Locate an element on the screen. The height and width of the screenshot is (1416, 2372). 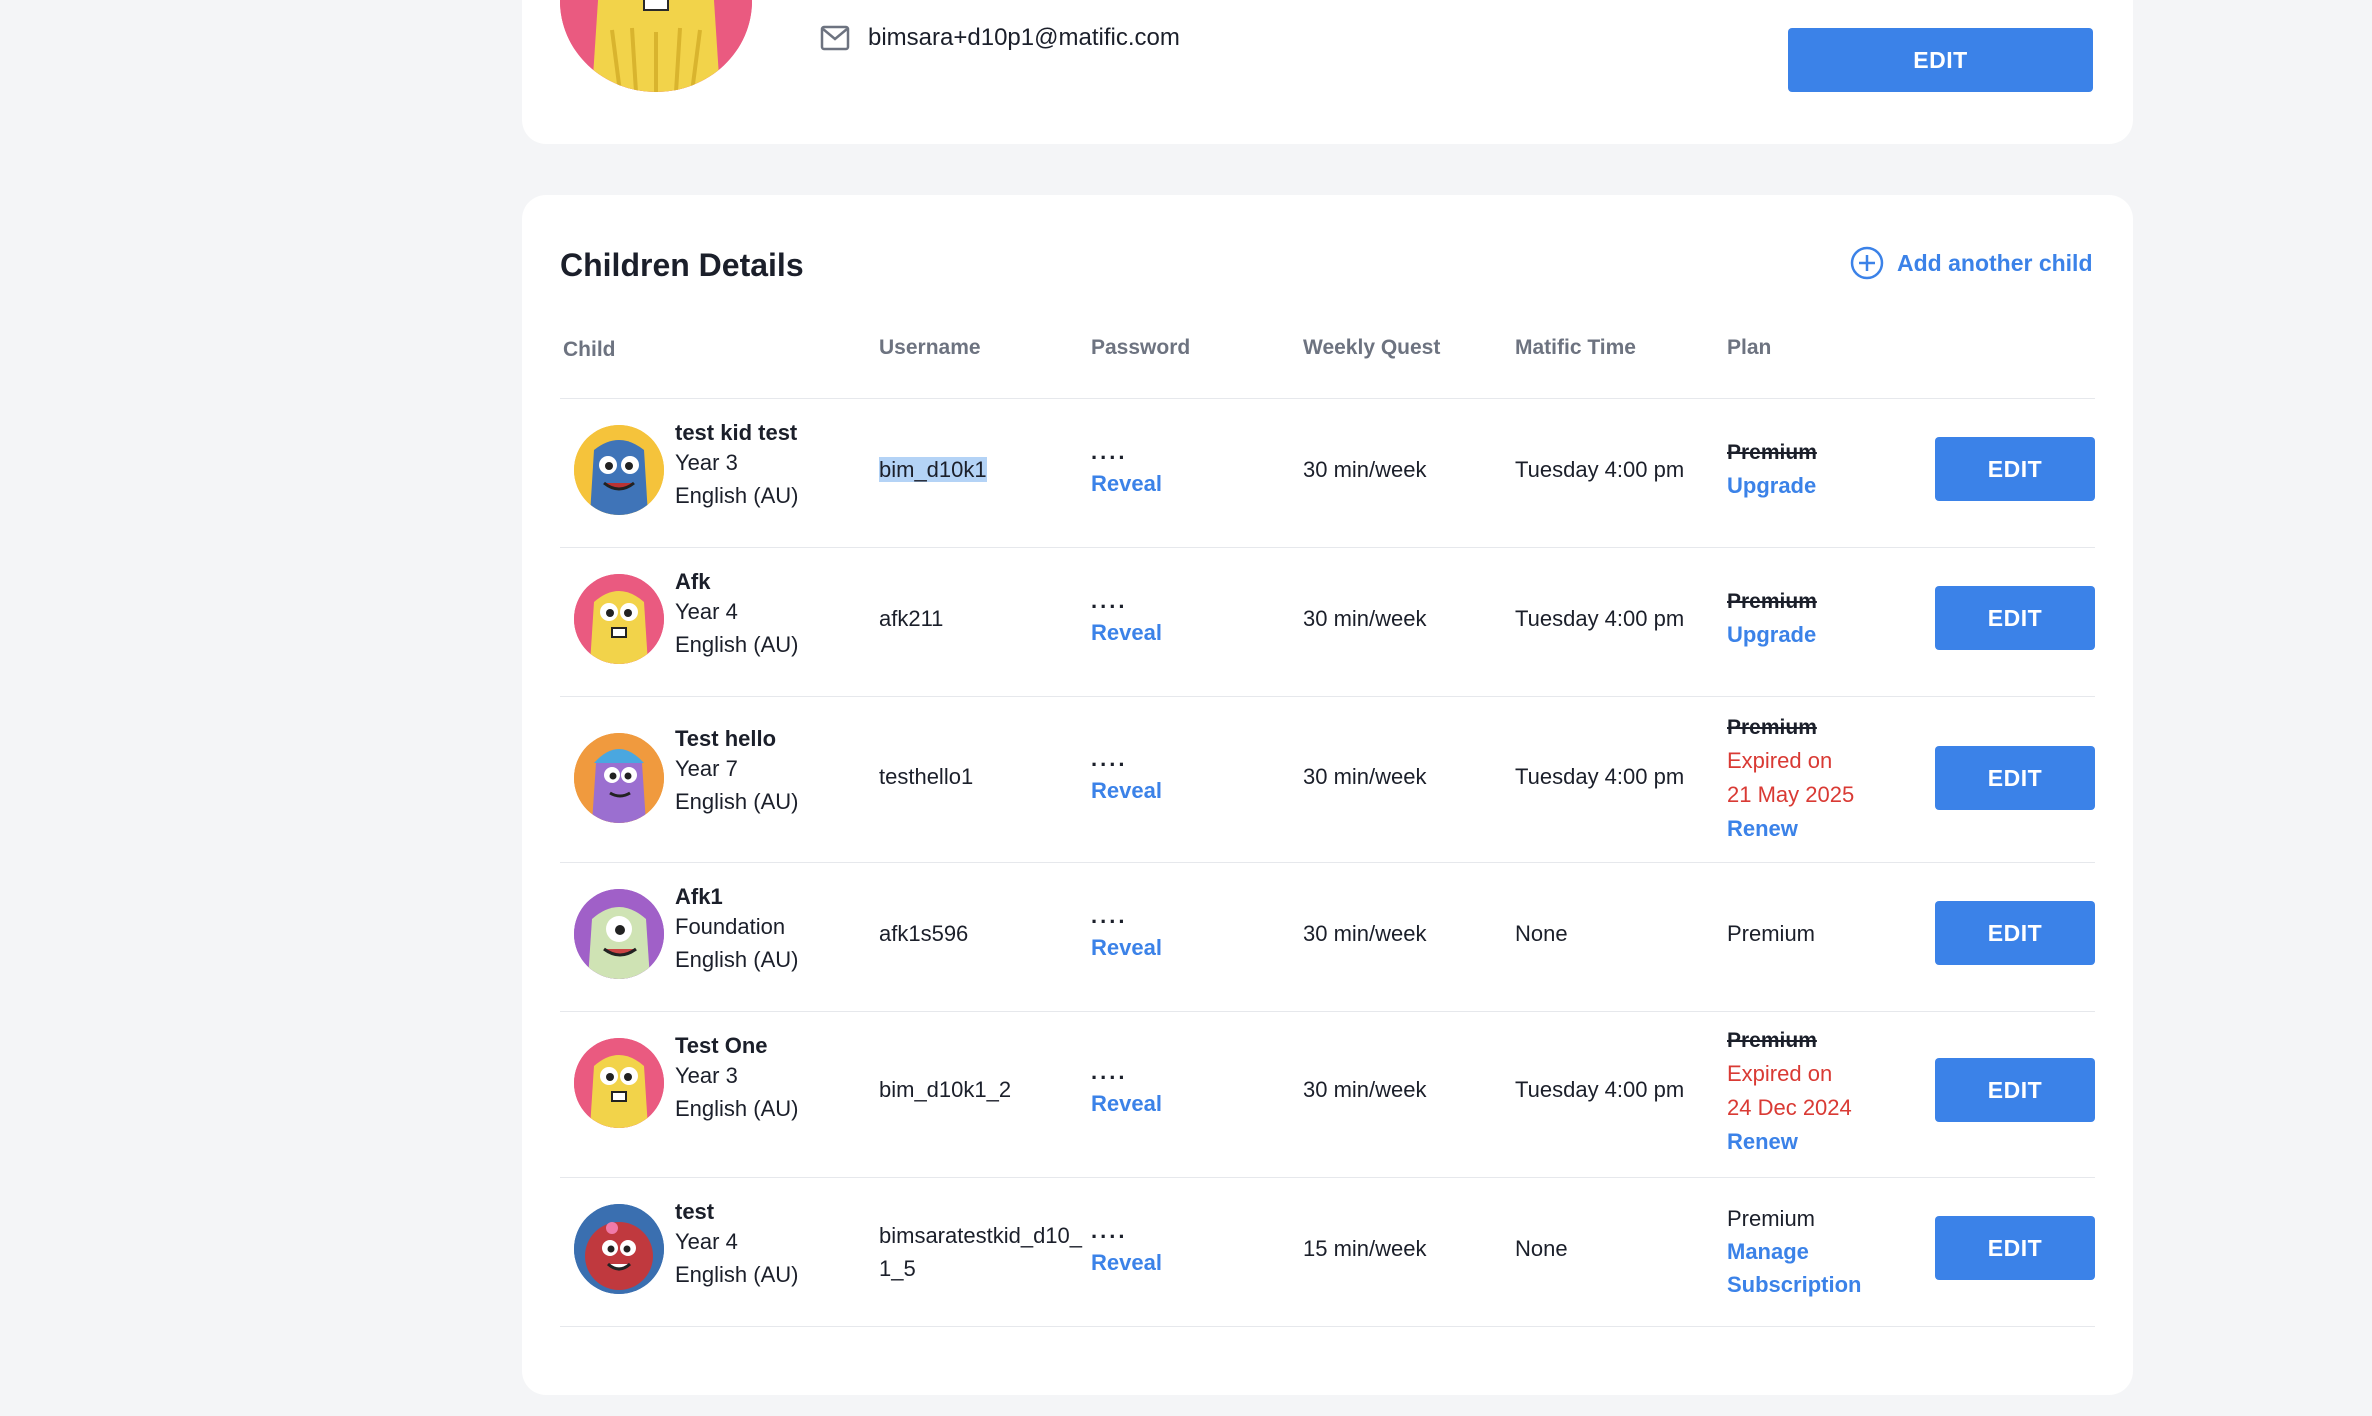
child-name: Test One is located at coordinates (721, 1045).